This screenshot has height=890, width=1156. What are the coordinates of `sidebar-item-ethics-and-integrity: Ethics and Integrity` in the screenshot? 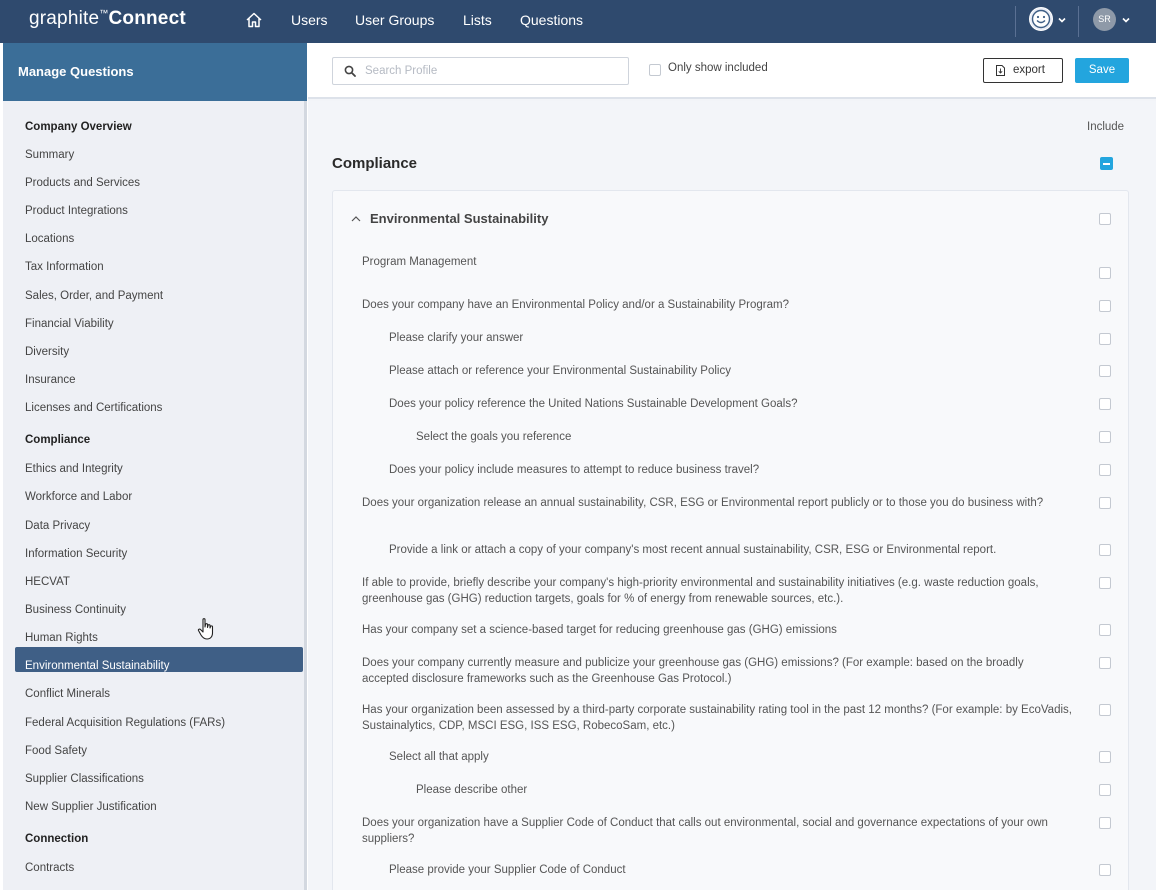 It's located at (74, 469).